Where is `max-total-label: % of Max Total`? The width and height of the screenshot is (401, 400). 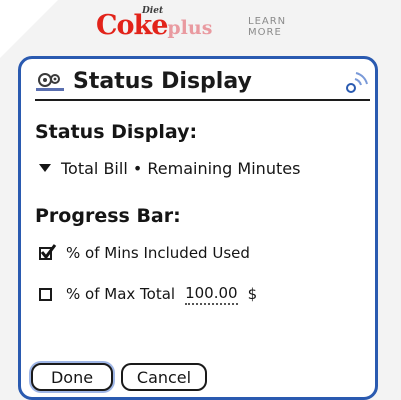 max-total-label: % of Max Total is located at coordinates (121, 294).